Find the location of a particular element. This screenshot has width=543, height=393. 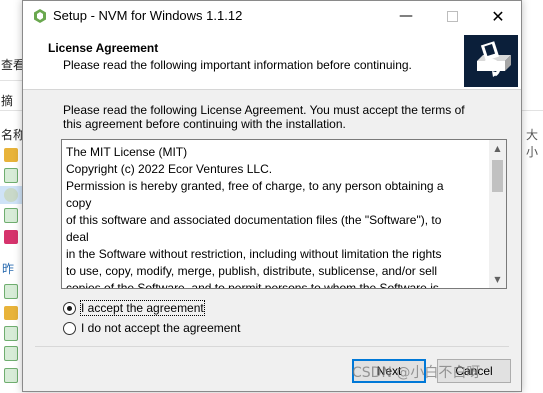

scroll-thumb is located at coordinates (497, 176).